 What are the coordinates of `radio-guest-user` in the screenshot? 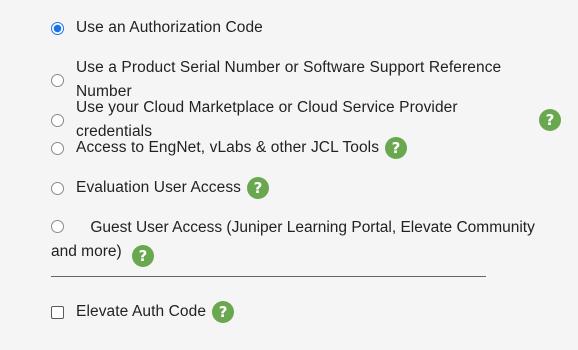 It's located at (57, 226).